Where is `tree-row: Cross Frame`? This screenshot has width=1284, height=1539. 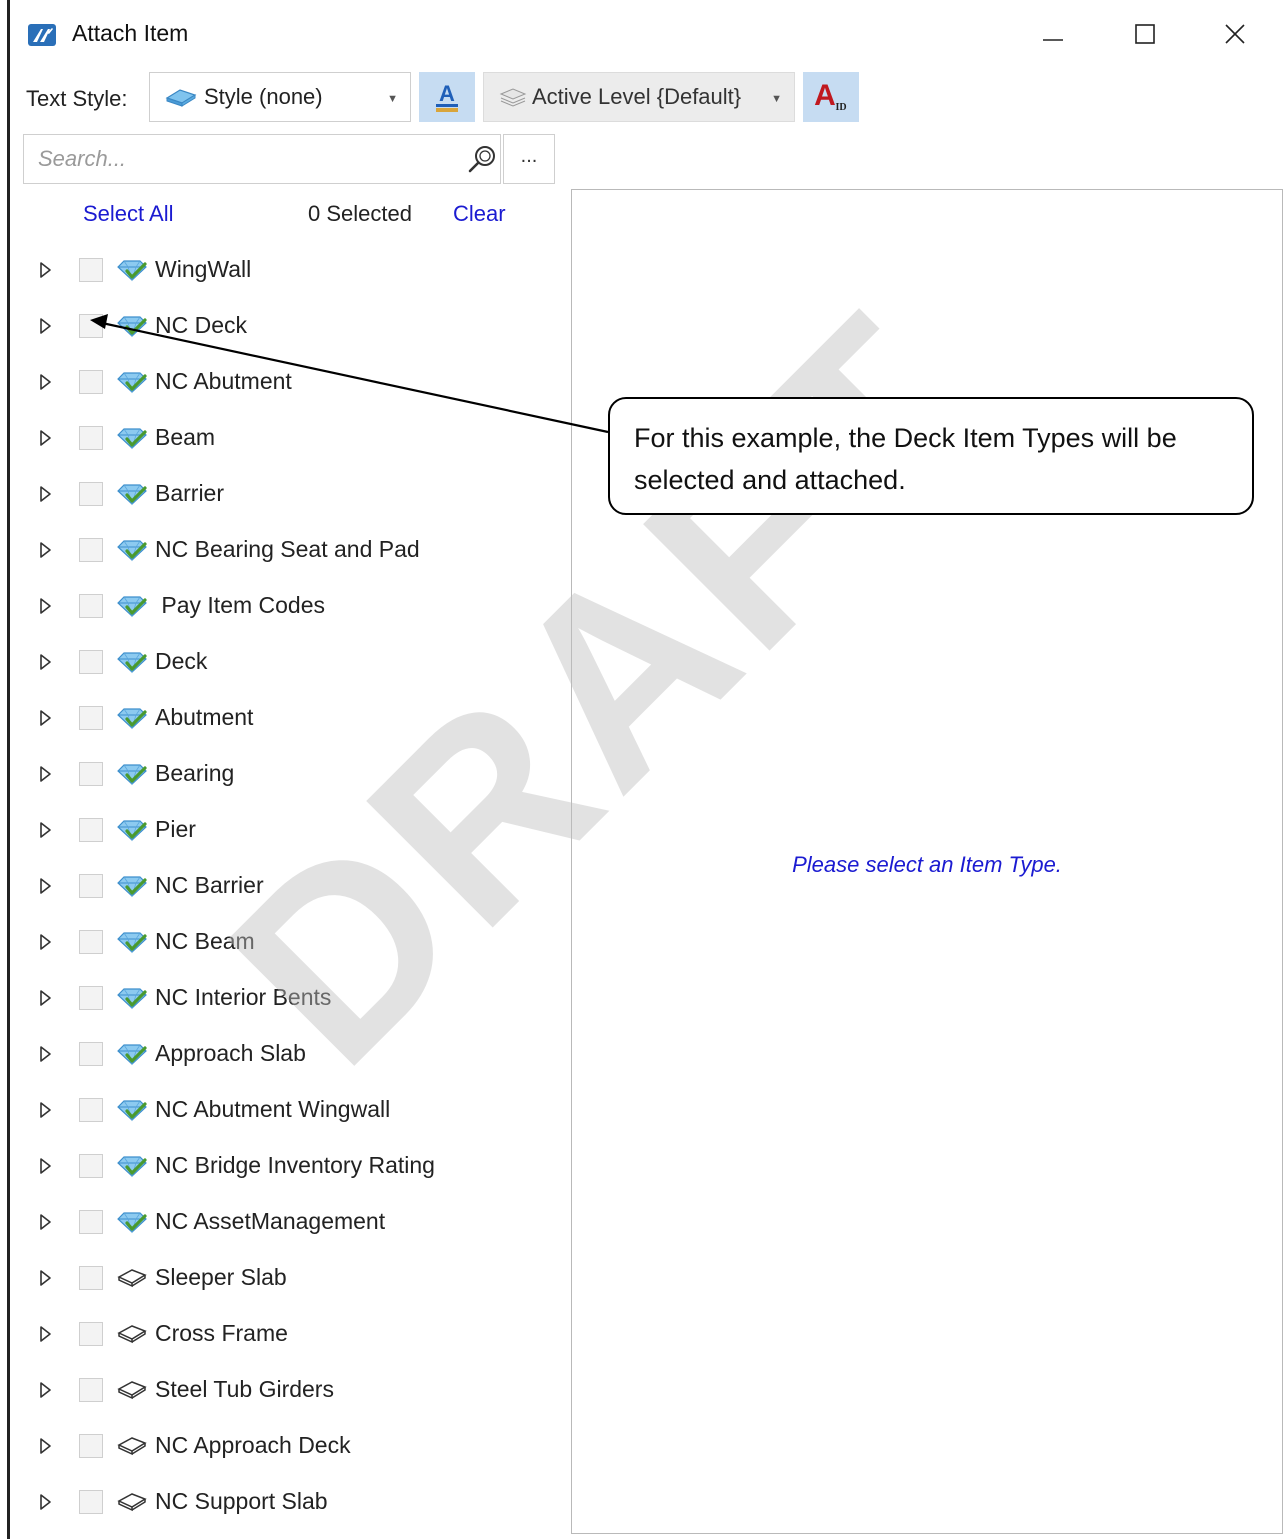
tree-row: Cross Frame is located at coordinates (290, 1334).